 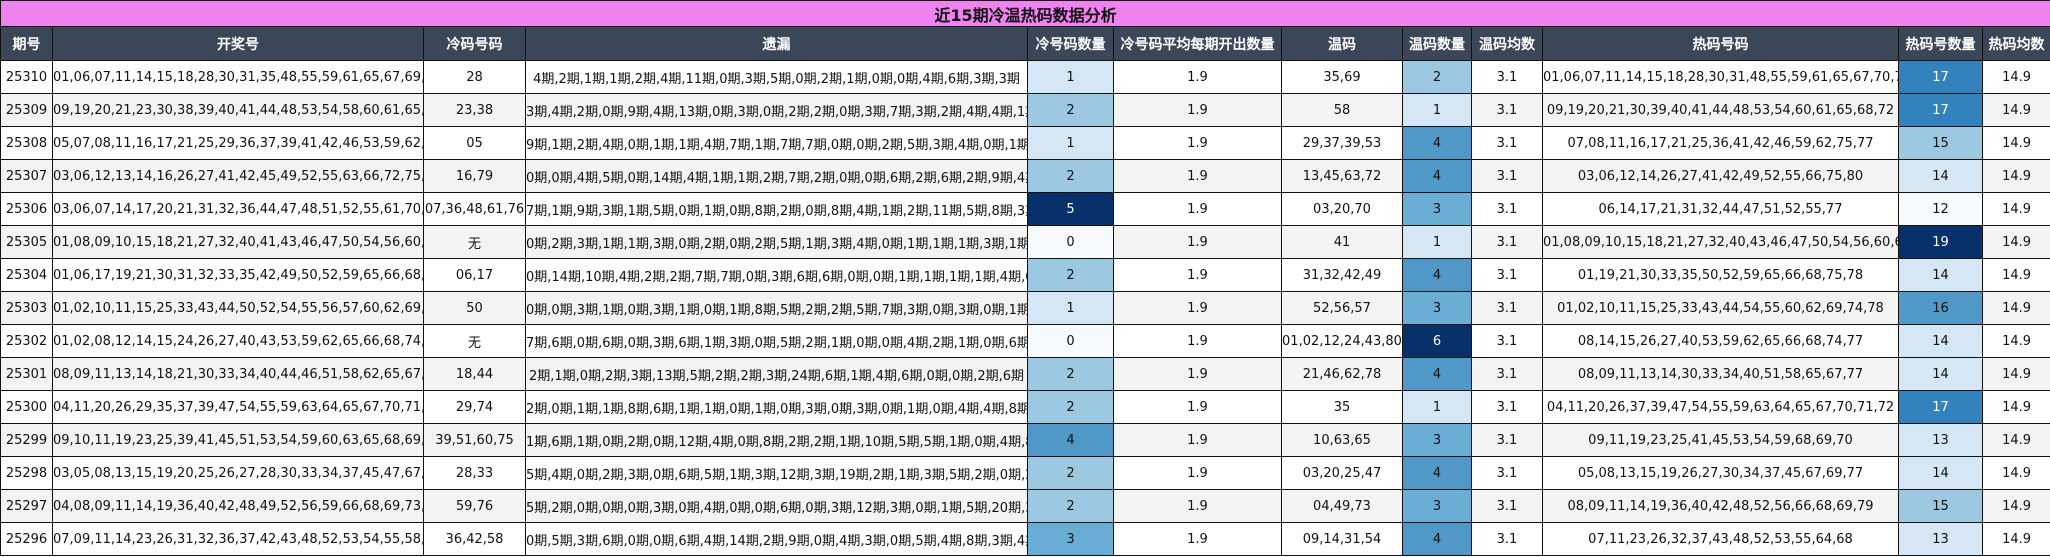 What do you see at coordinates (26, 209) in the screenshot?
I see `cell-period: 25306` at bounding box center [26, 209].